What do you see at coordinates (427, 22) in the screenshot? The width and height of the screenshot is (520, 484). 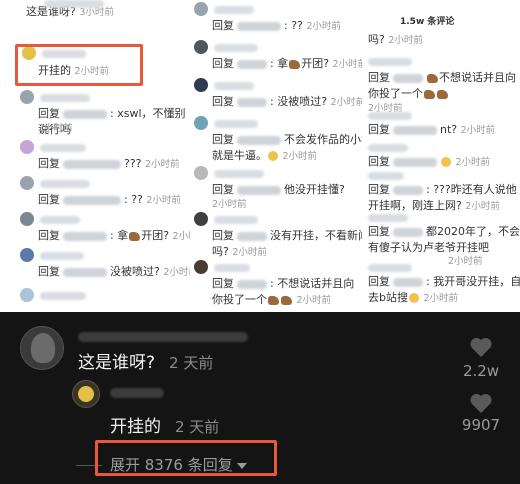 I see `comment-count-header: 1.5w 条评论` at bounding box center [427, 22].